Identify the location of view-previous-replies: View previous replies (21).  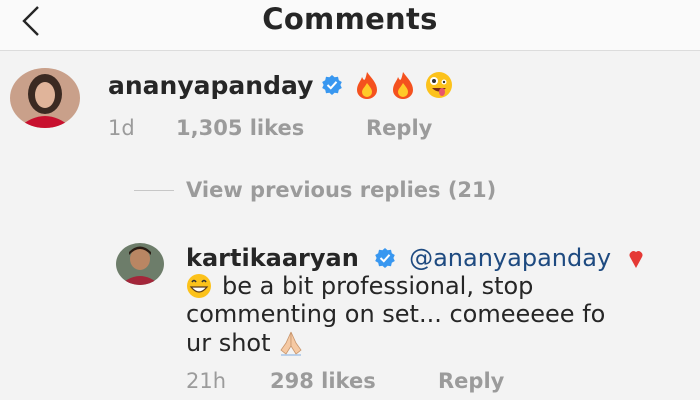
(315, 190).